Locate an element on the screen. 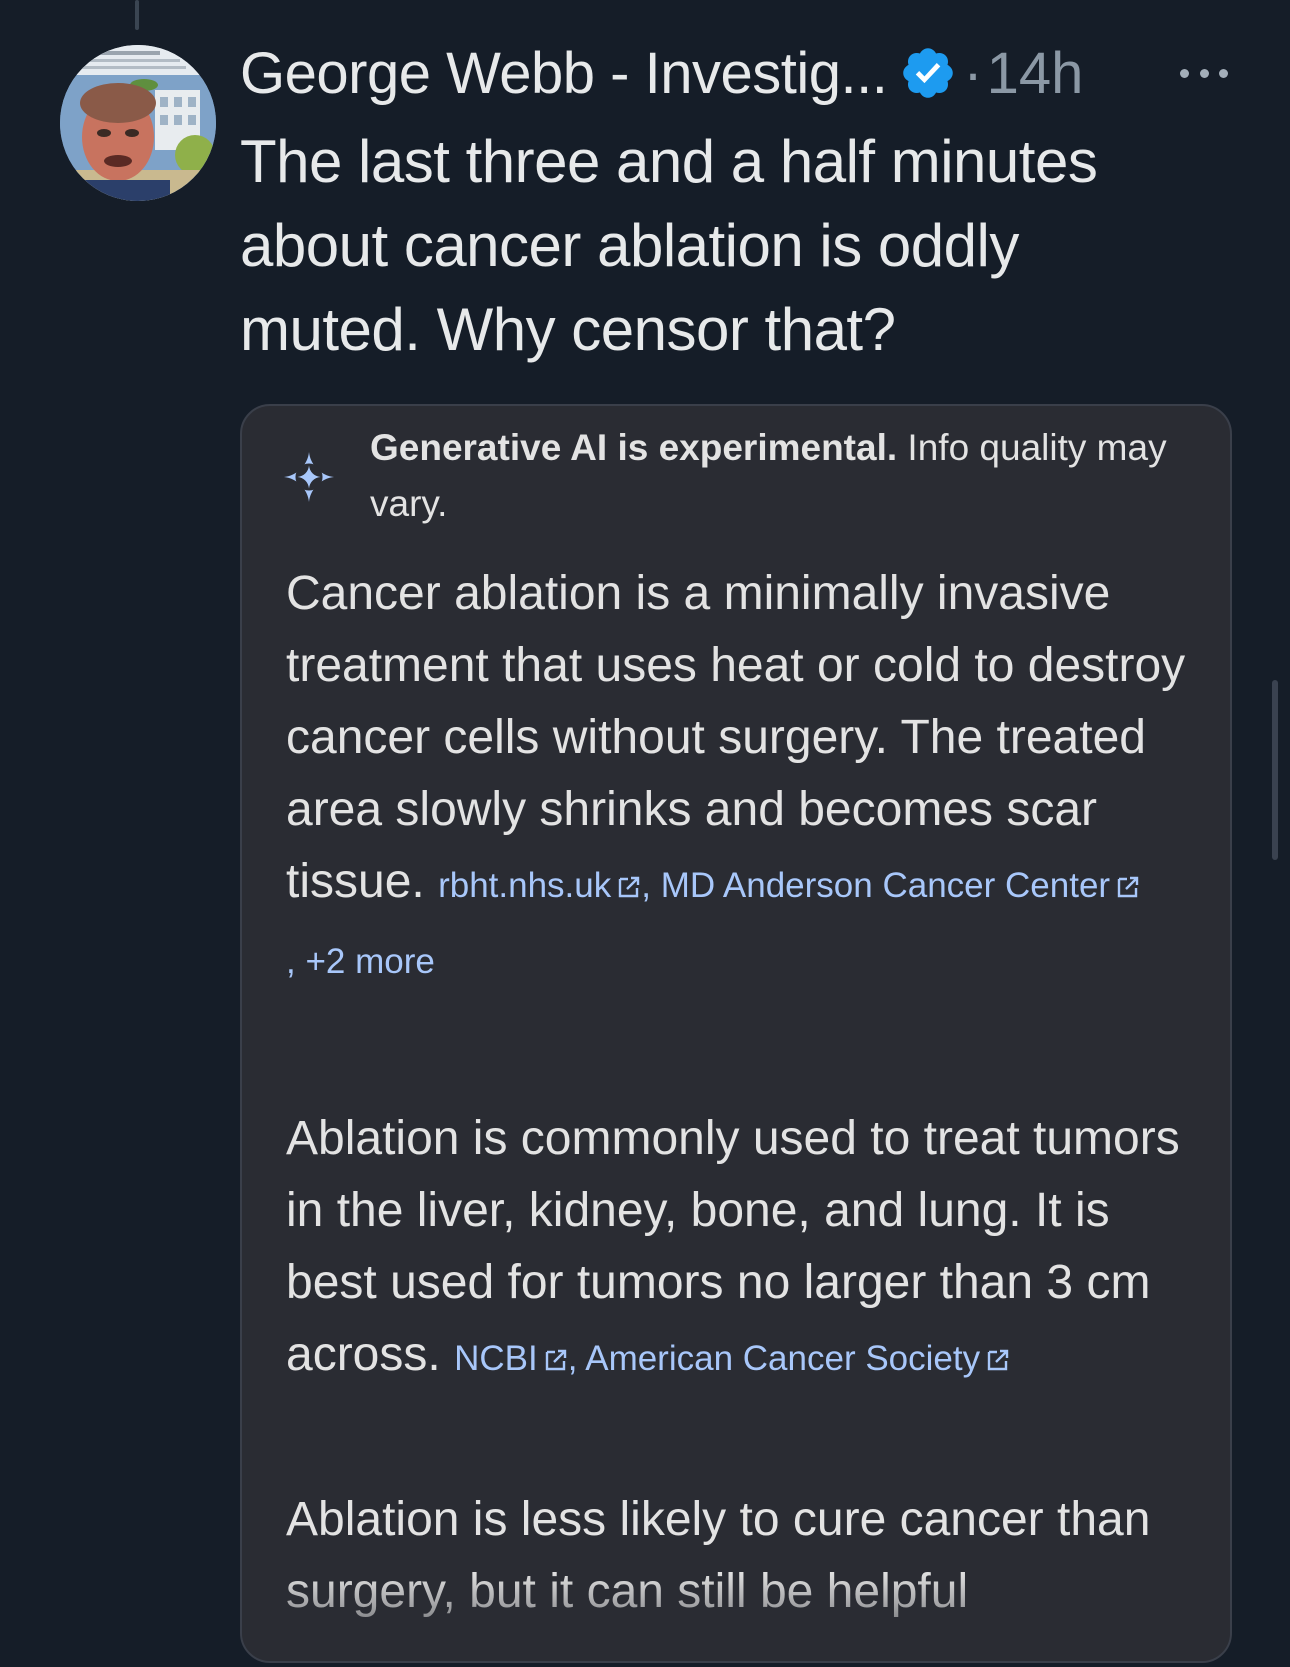  tweet-timestamp: 14h is located at coordinates (1035, 73).